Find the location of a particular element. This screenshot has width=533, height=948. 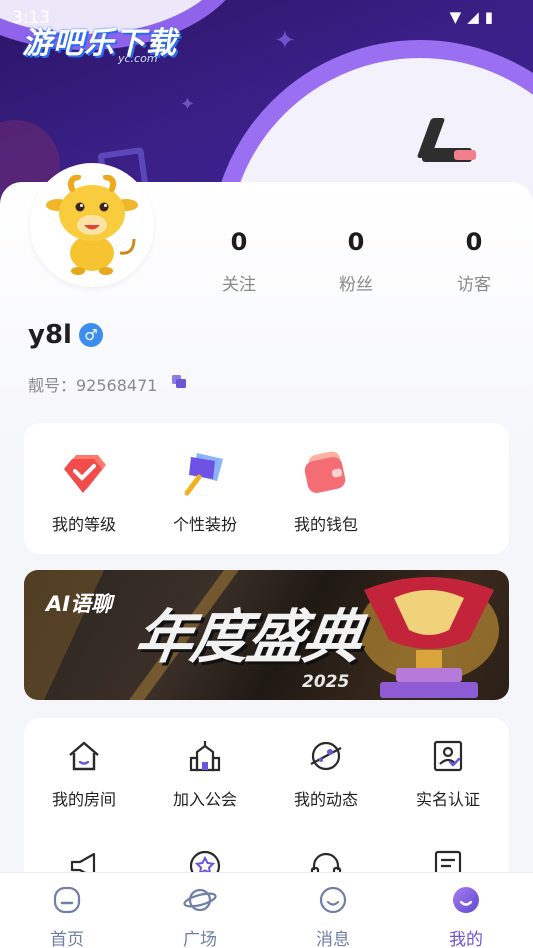

avatar is located at coordinates (92, 225).